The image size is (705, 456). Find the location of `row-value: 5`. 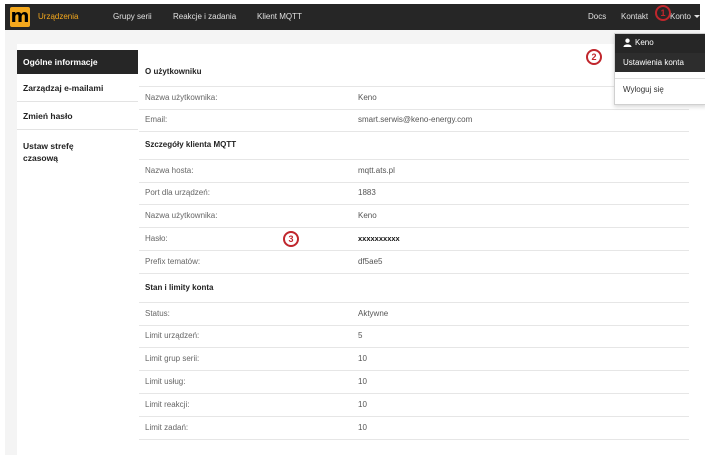

row-value: 5 is located at coordinates (360, 335).